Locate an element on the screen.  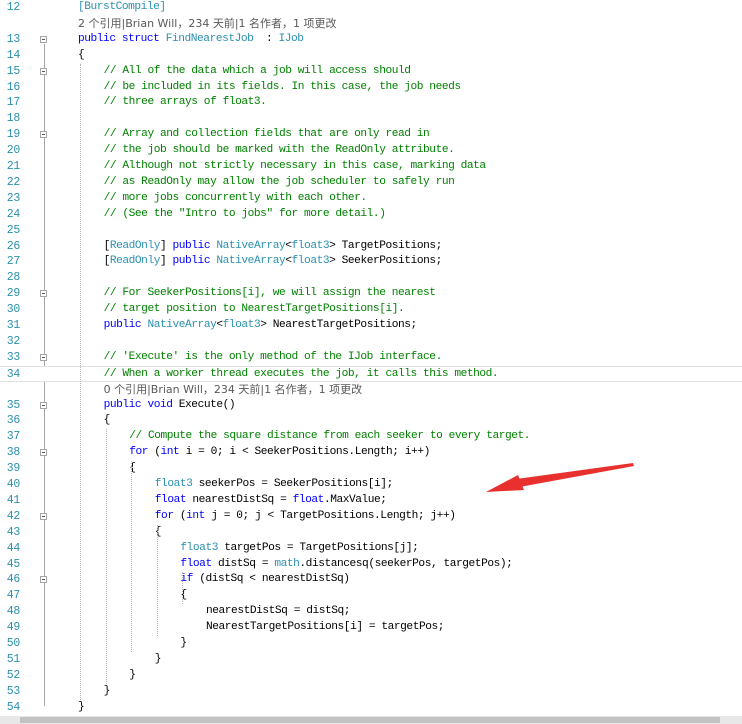
horizontal-scrollbar is located at coordinates (371, 720).